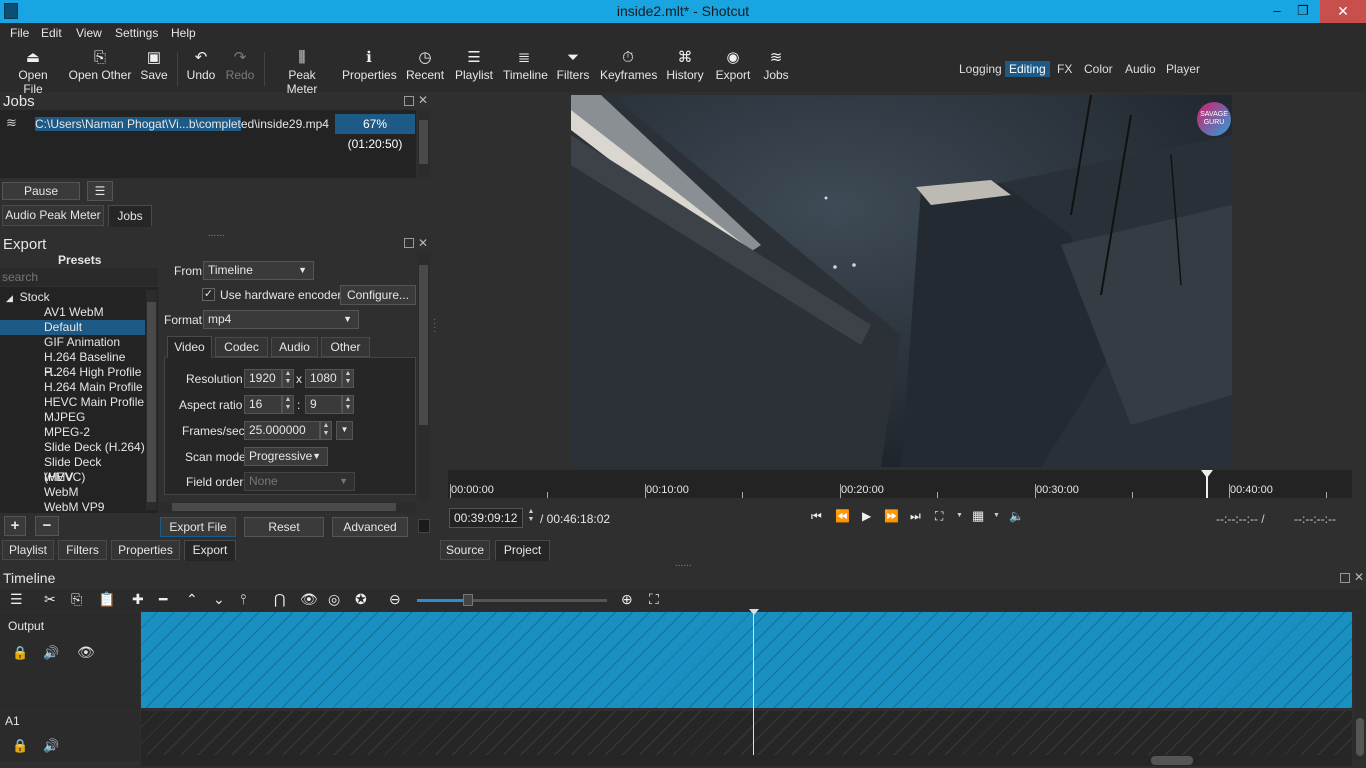  I want to click on tab-source: Source, so click(465, 550).